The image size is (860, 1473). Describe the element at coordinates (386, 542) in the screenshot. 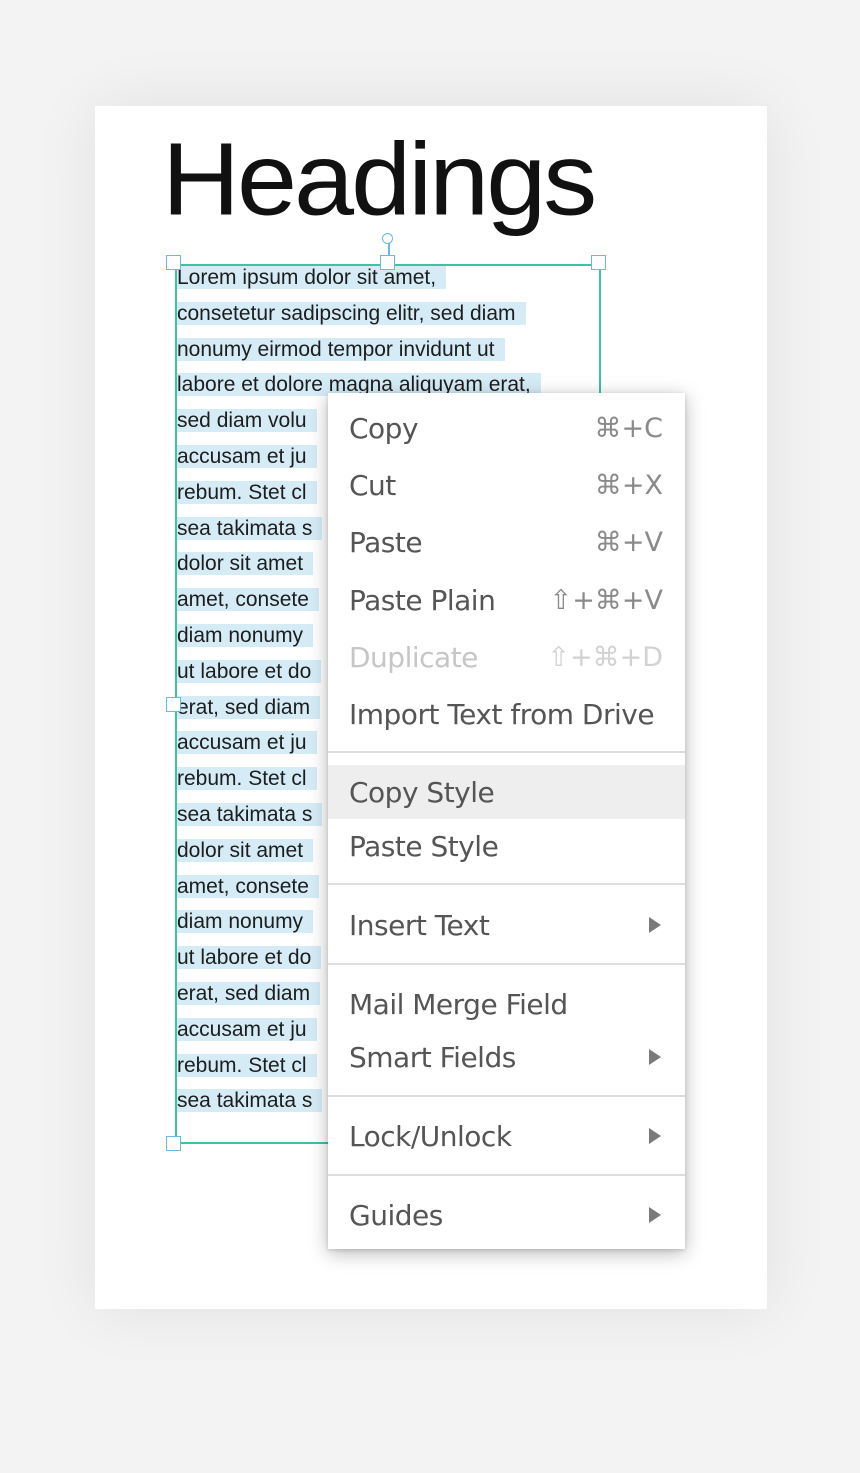

I see `menu-item-label: Paste` at that location.